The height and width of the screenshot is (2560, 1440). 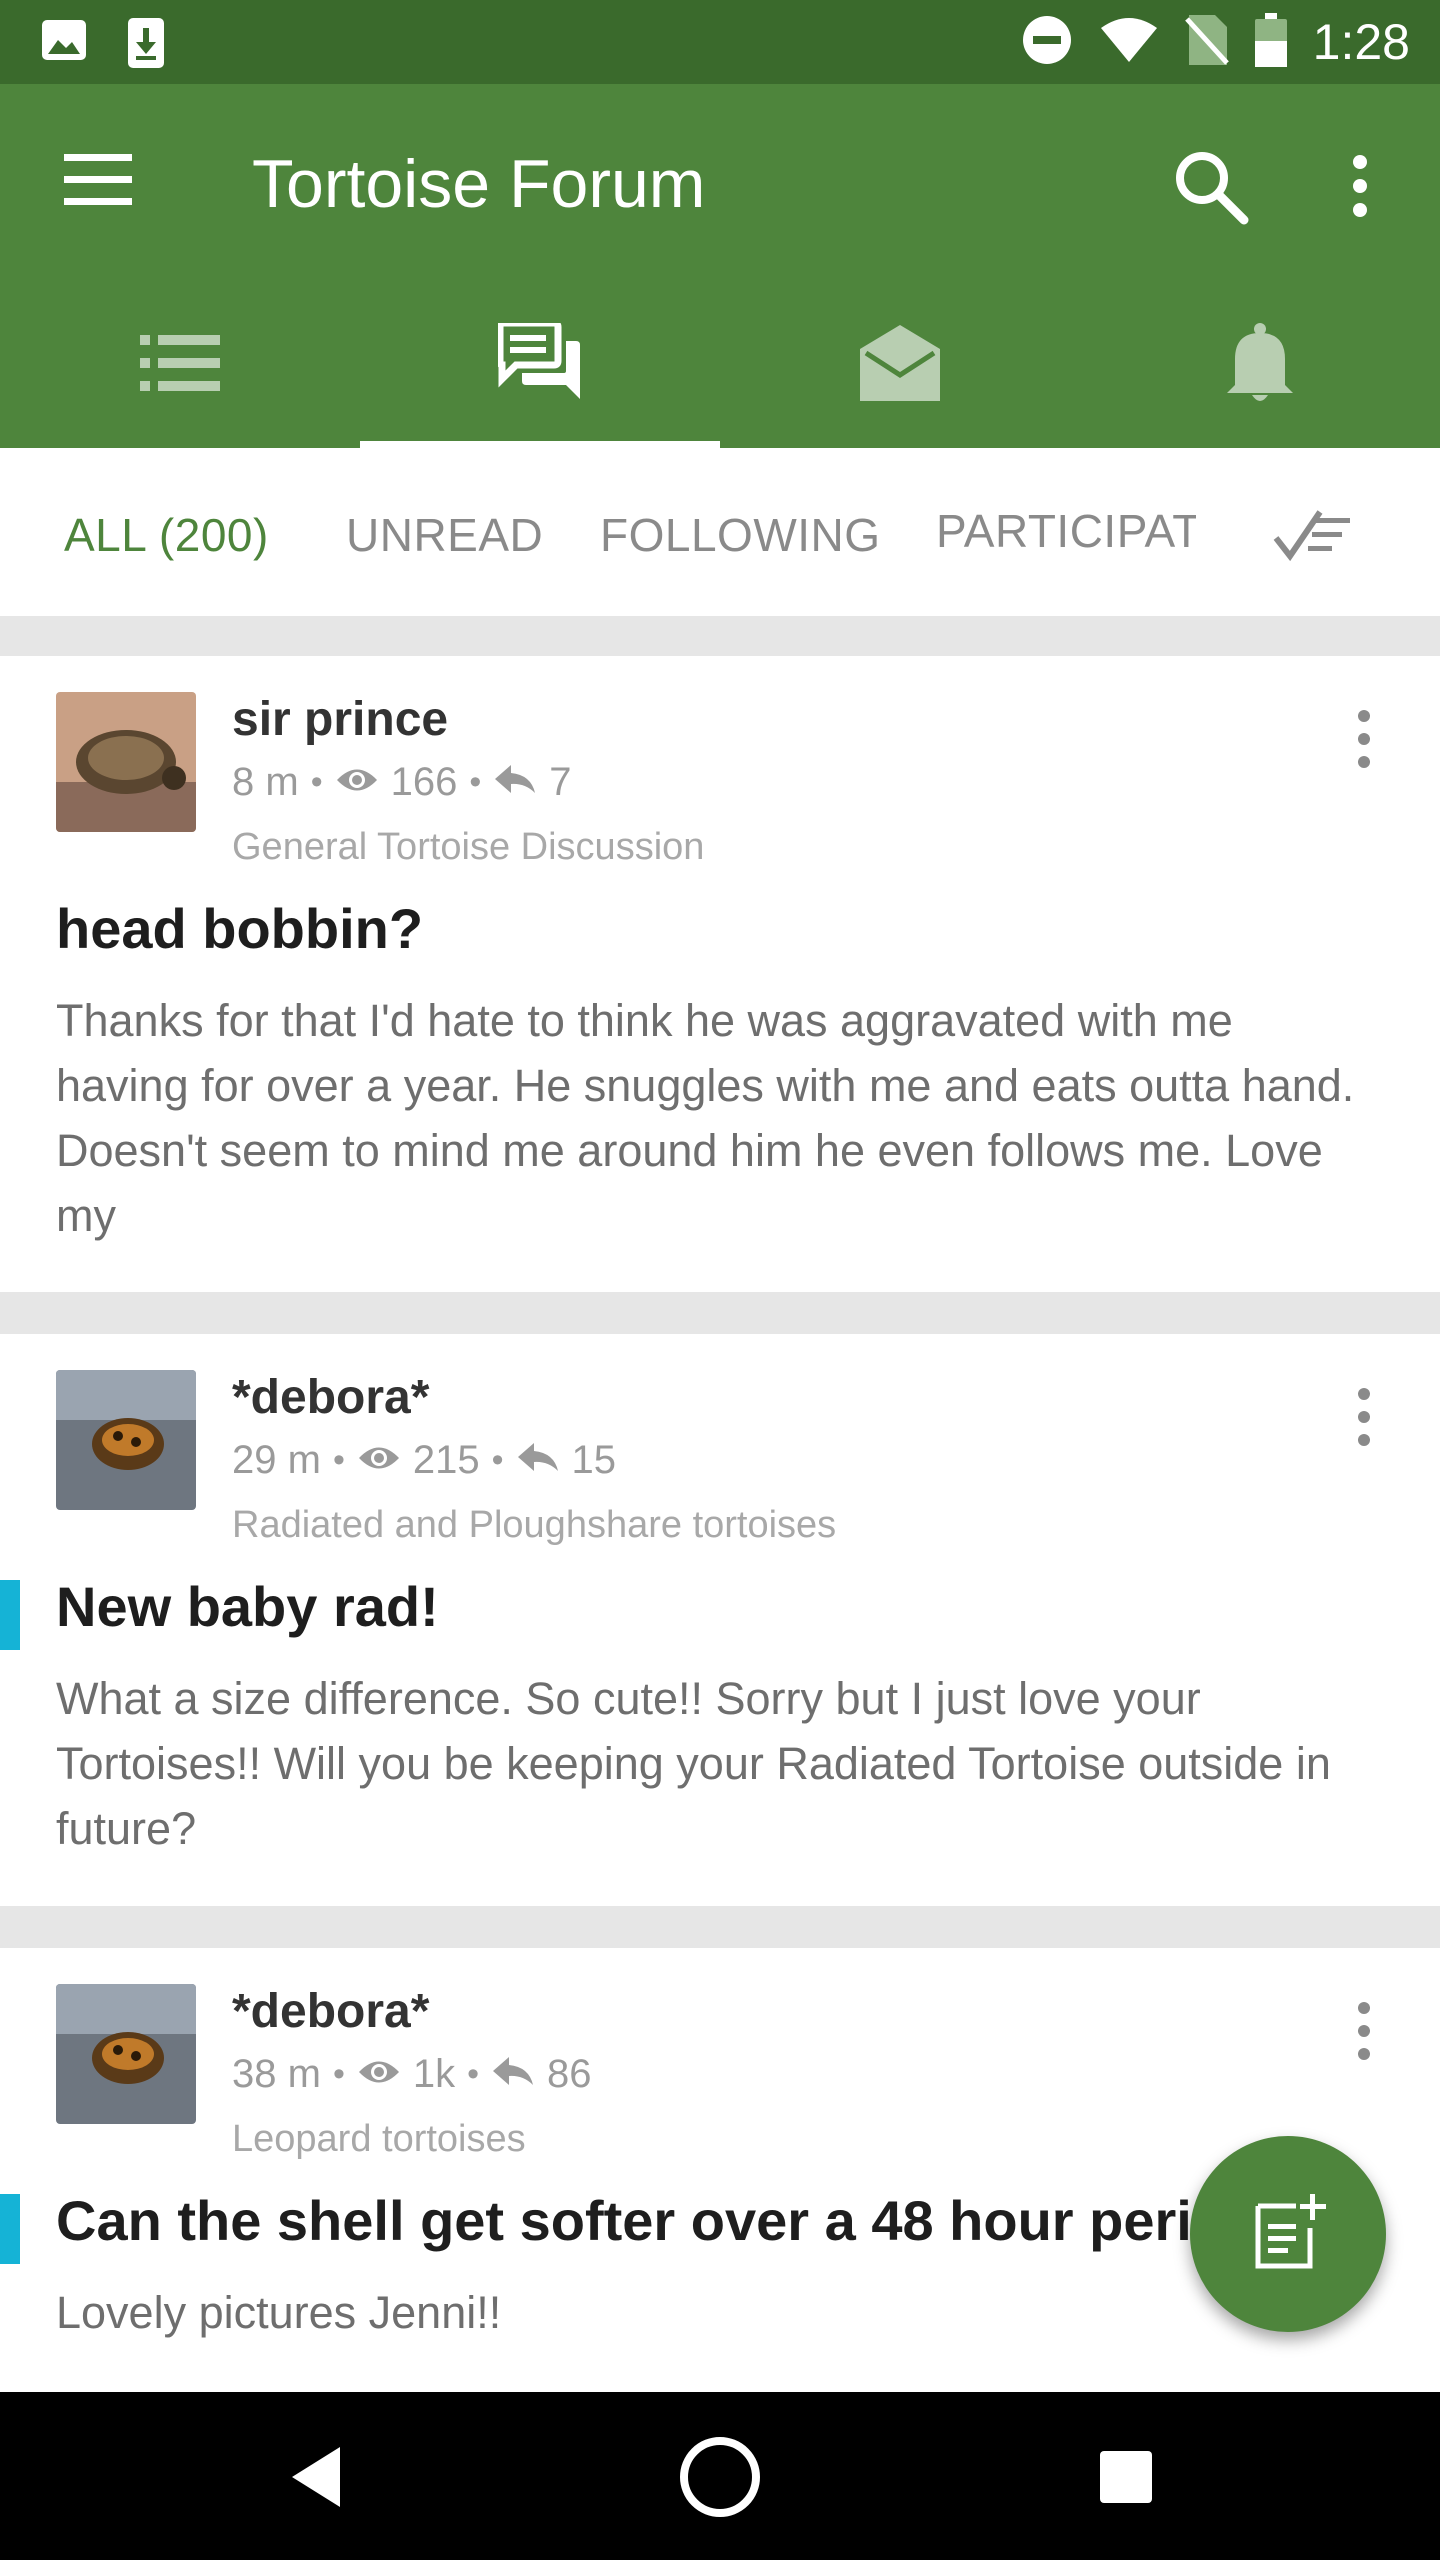 What do you see at coordinates (746, 1606) in the screenshot?
I see `thread-title: New baby rad!` at bounding box center [746, 1606].